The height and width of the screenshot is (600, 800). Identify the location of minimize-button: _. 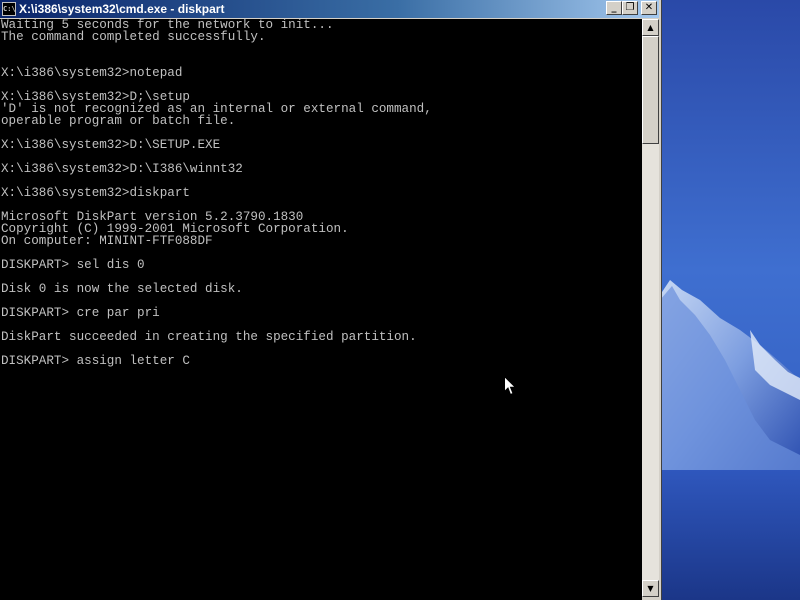
(614, 8).